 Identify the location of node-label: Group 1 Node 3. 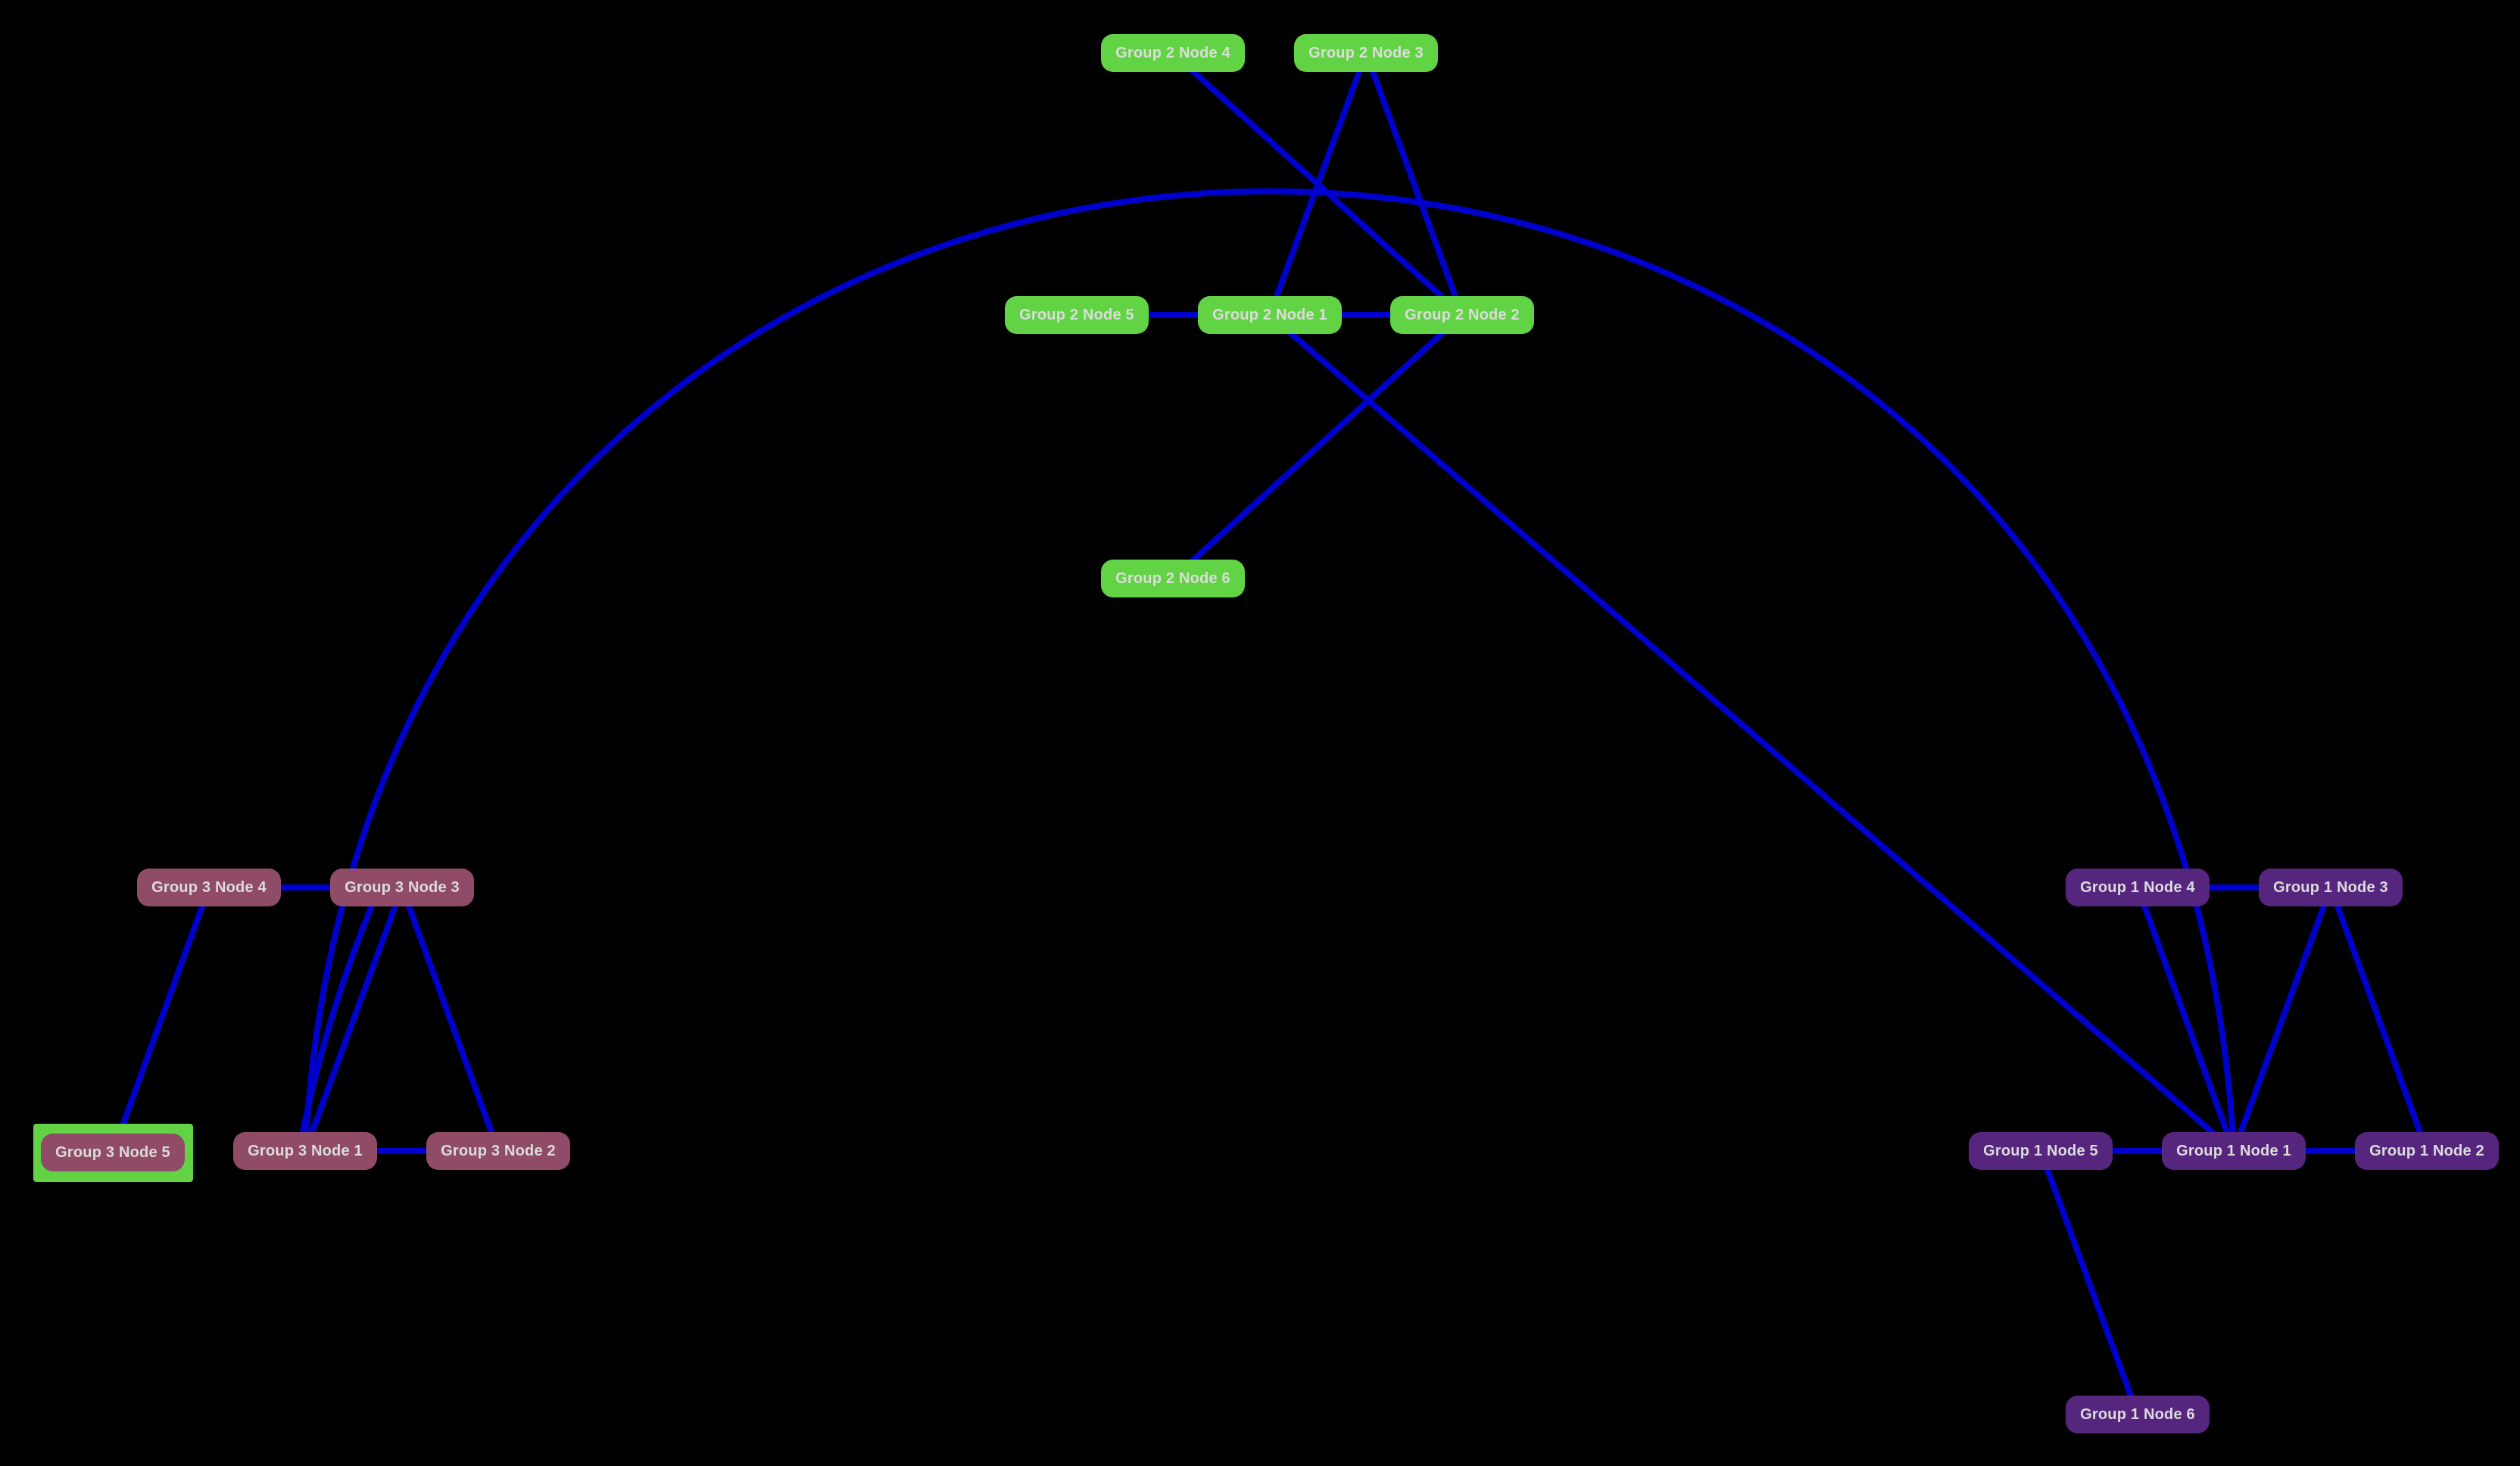
(2330, 887).